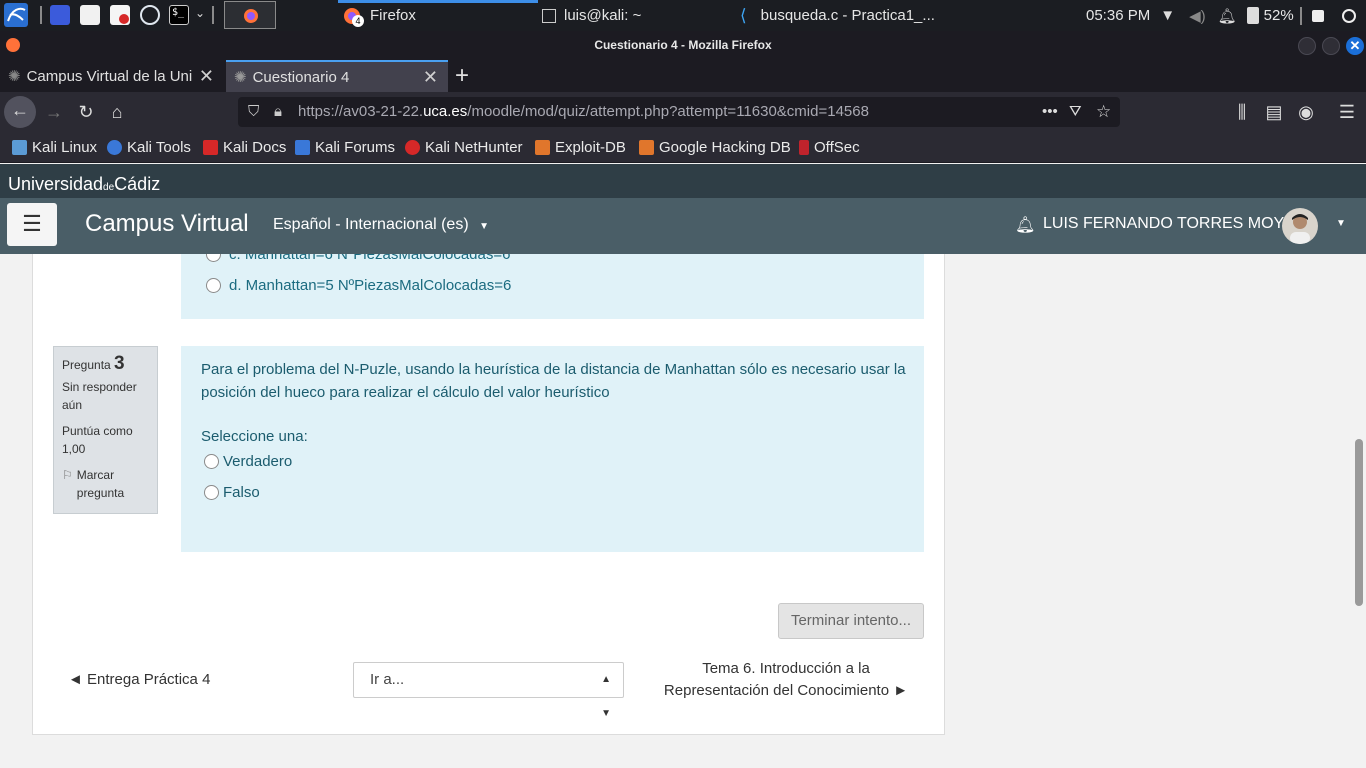  What do you see at coordinates (1307, 46) in the screenshot?
I see `minimize-button` at bounding box center [1307, 46].